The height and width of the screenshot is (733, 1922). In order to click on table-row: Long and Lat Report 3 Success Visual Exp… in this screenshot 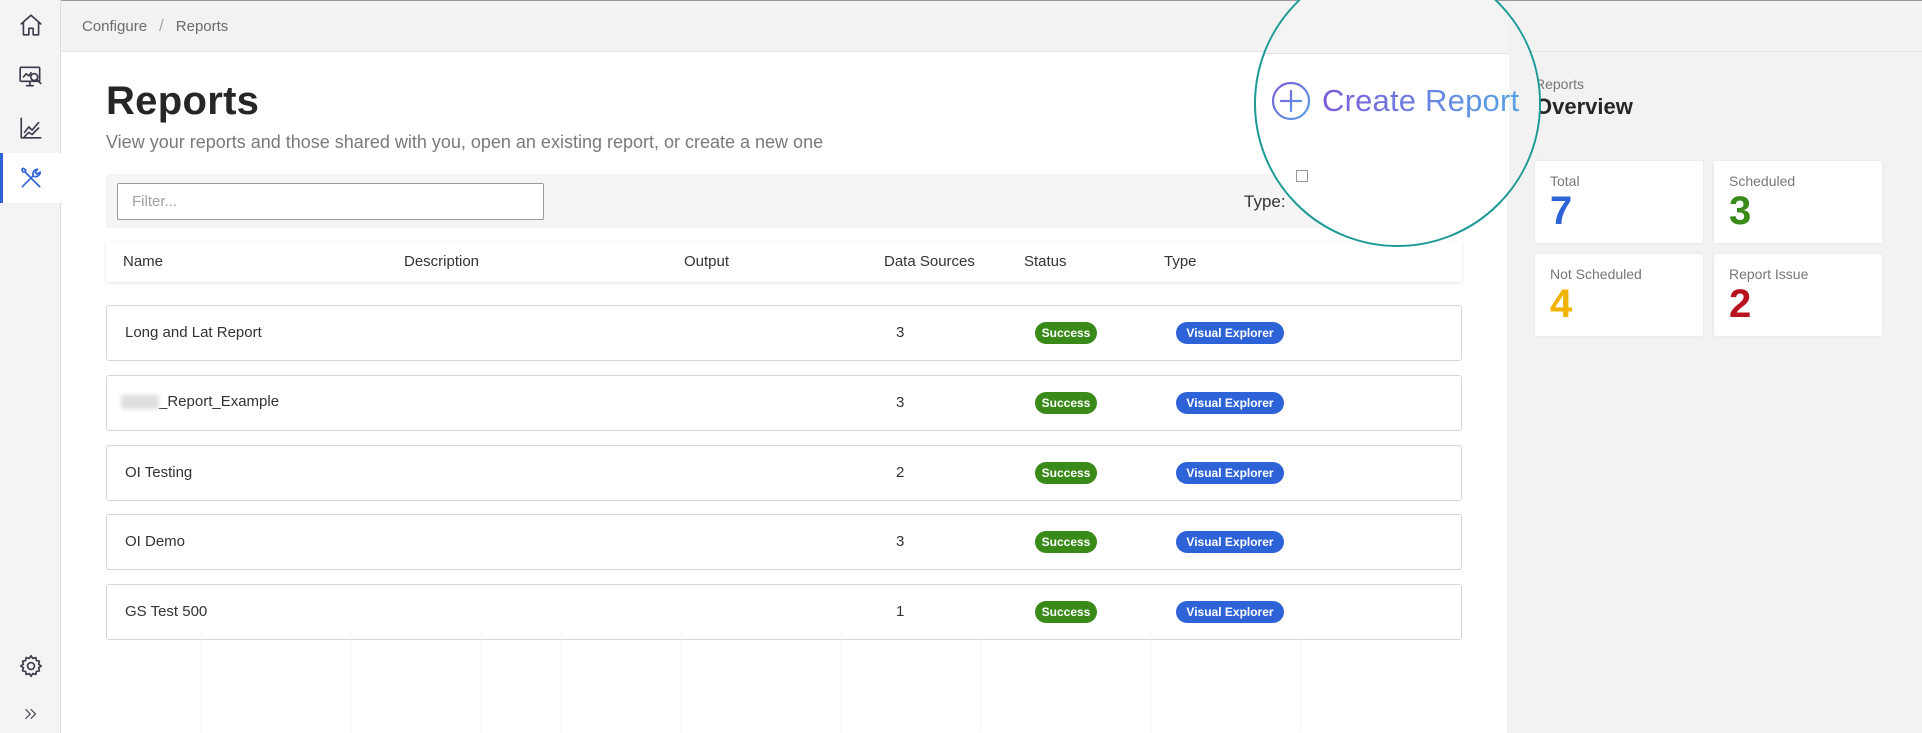, I will do `click(784, 333)`.